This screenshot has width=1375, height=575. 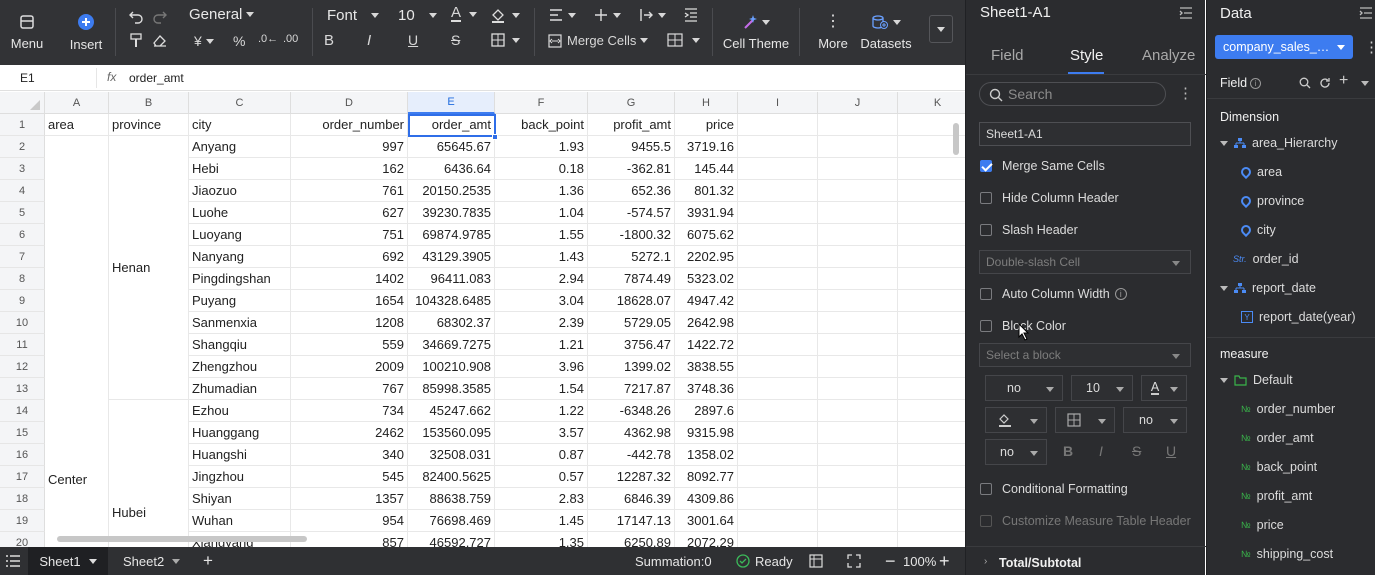 I want to click on table-cell: 2009, so click(x=349, y=367).